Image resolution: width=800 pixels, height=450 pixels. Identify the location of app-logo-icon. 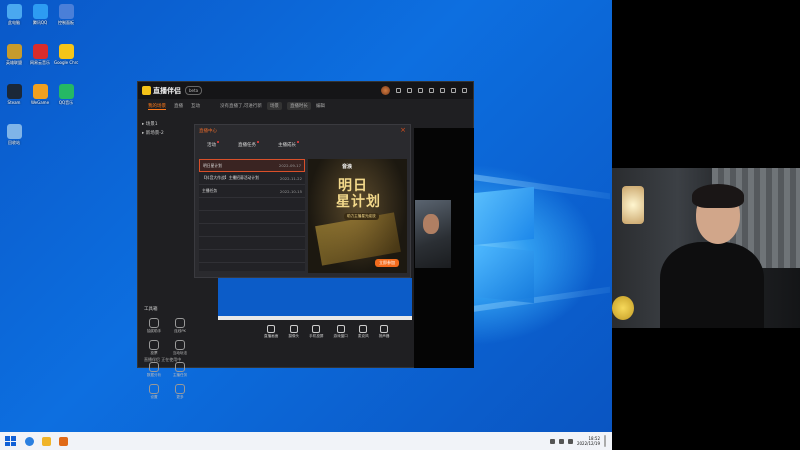
(146, 90).